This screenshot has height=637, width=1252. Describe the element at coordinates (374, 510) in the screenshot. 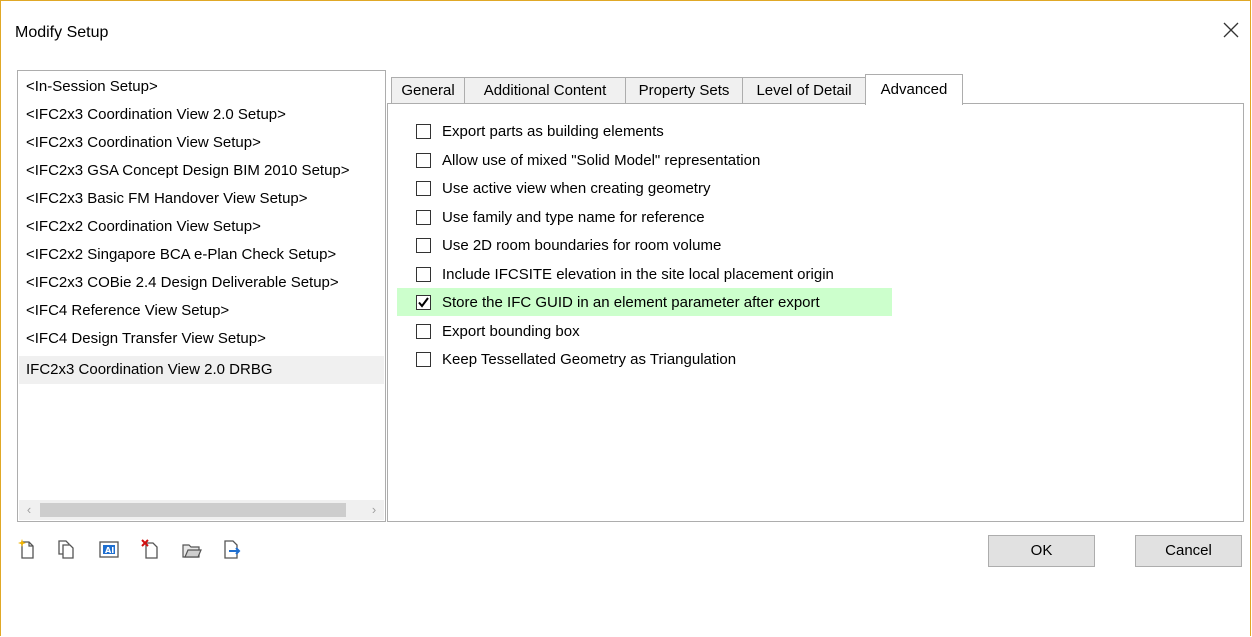

I see `scroll-right-icon: ›` at that location.